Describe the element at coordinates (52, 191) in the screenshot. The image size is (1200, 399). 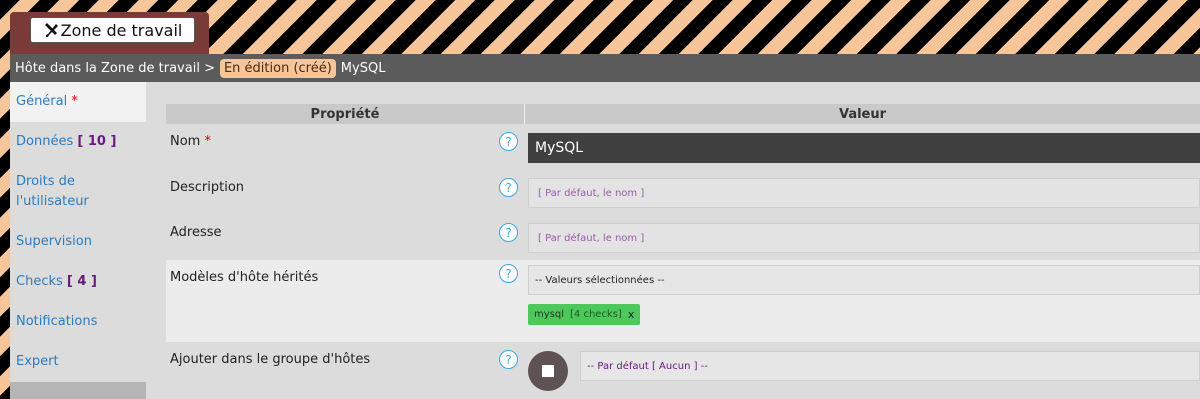
I see `sidebar-item-label: Droits de l'utilisateur` at that location.